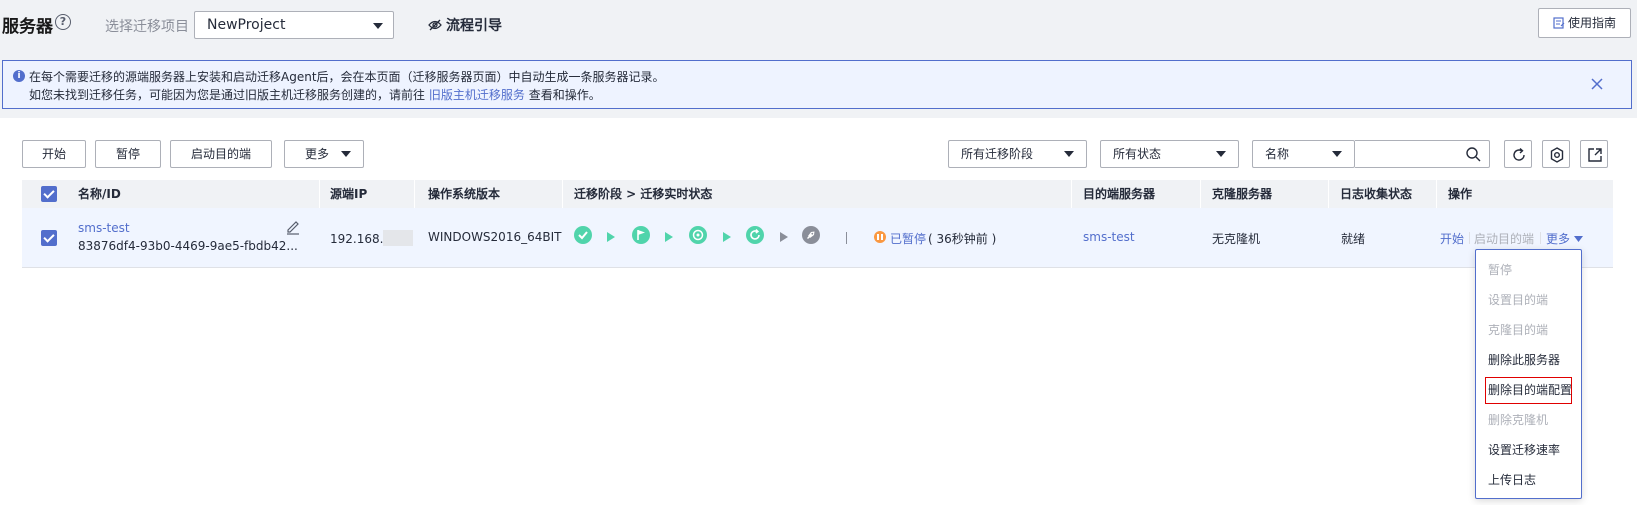 Image resolution: width=1637 pixels, height=505 pixels. What do you see at coordinates (1109, 237) in the screenshot?
I see `target-server-link: sms-test` at bounding box center [1109, 237].